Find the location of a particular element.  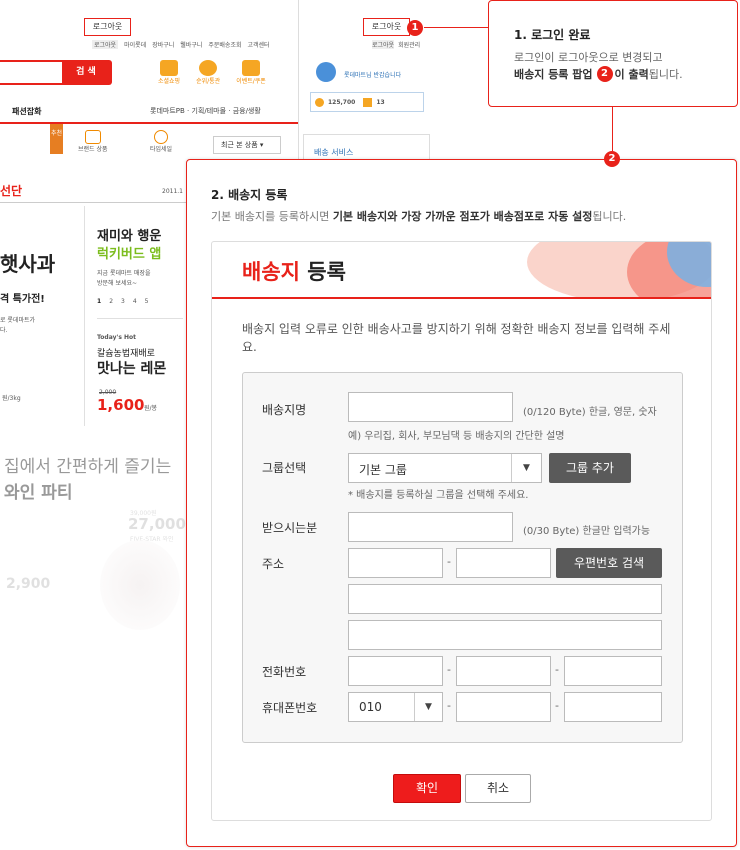

points-box: 125,700 13 is located at coordinates (367, 102).